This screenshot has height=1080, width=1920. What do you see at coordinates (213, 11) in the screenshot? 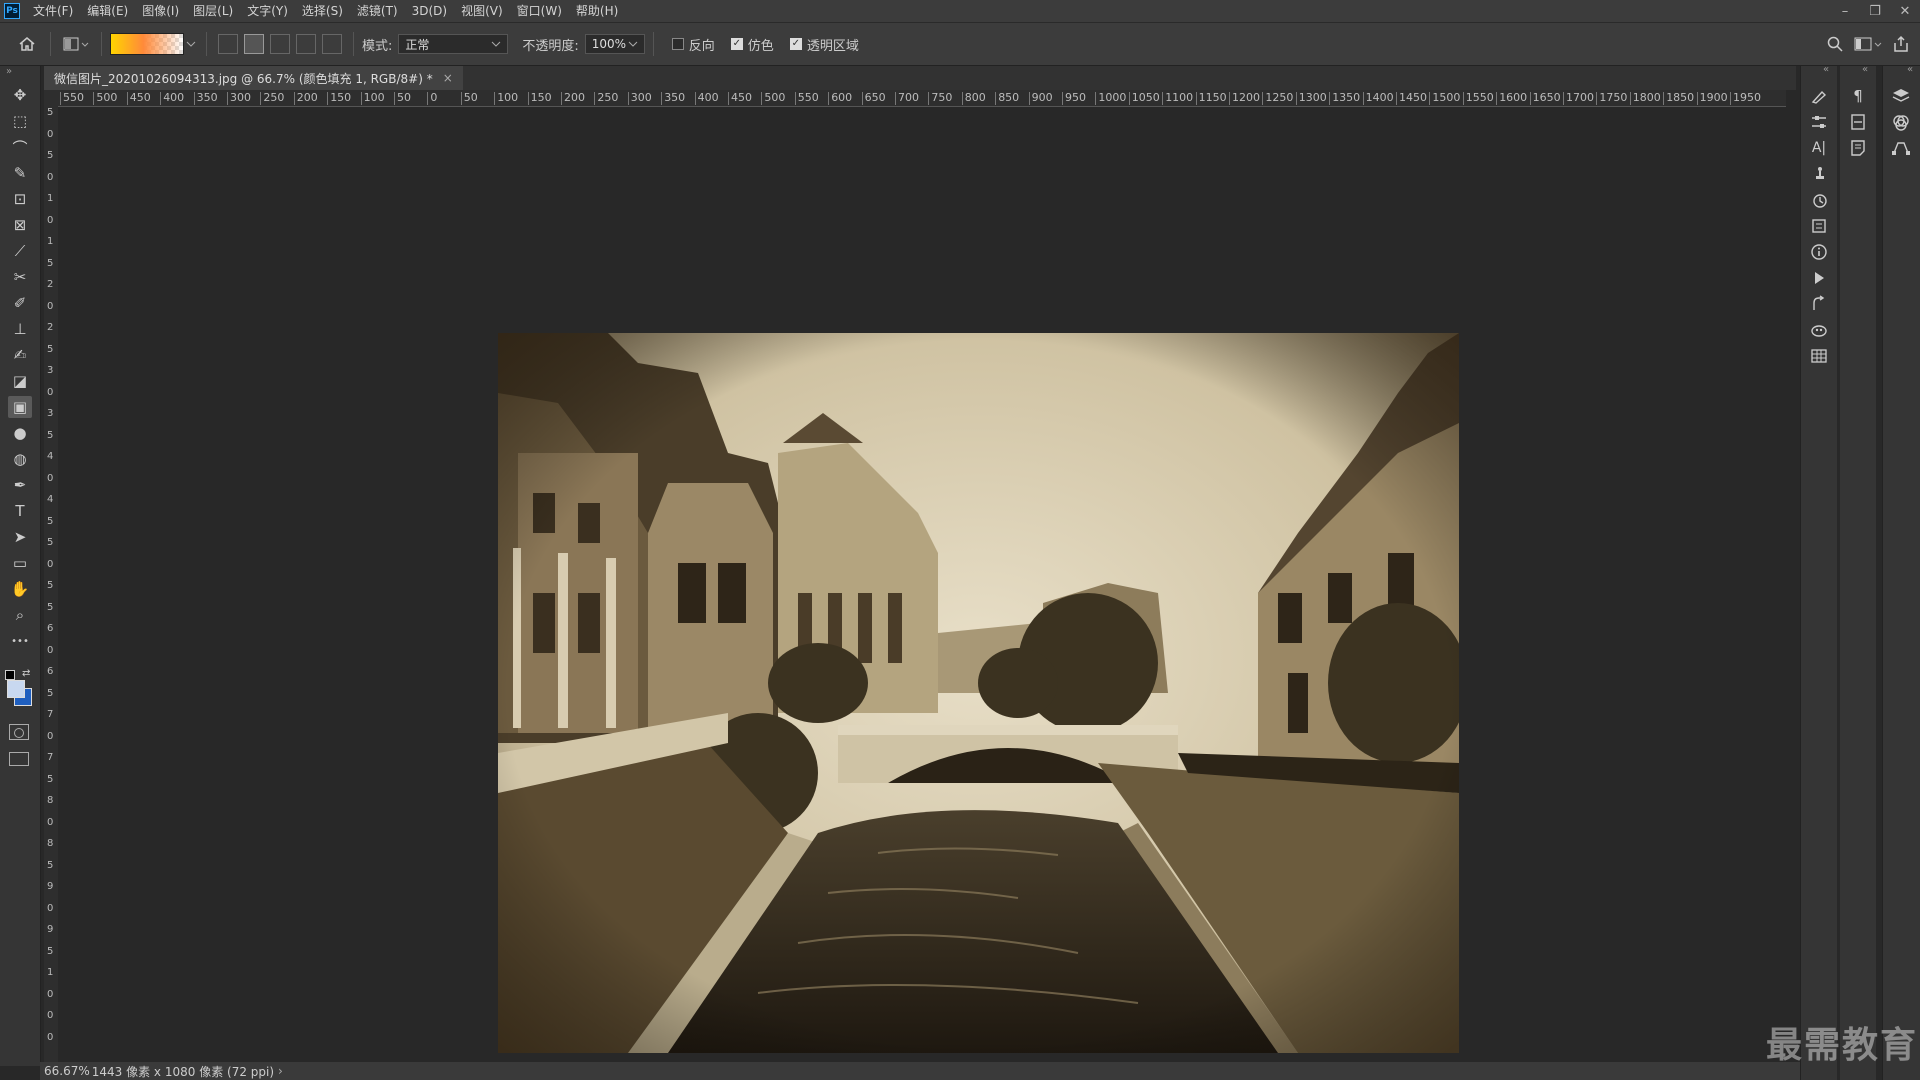
I see `menu-layer: 图层(L)` at bounding box center [213, 11].